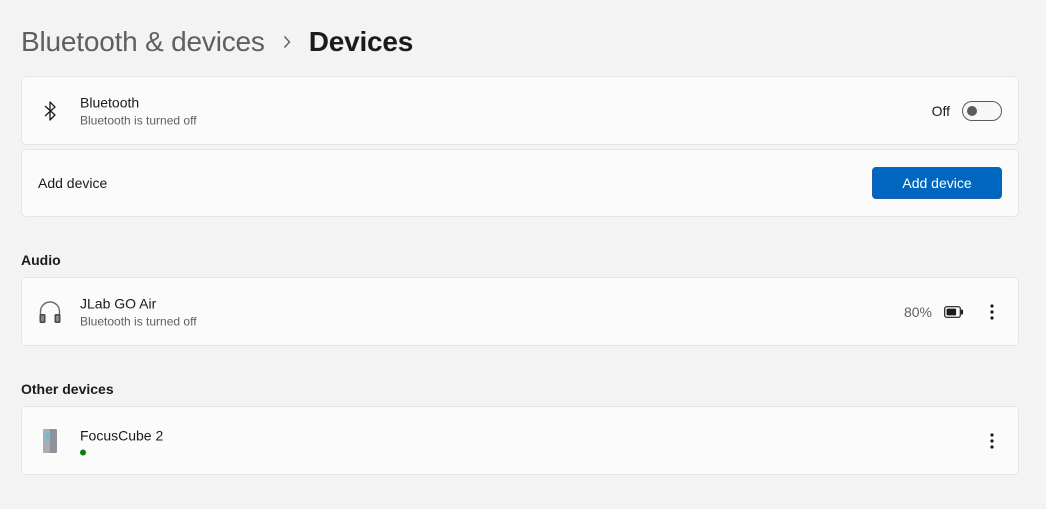 Image resolution: width=1046 pixels, height=509 pixels. I want to click on speaker-icon, so click(50, 441).